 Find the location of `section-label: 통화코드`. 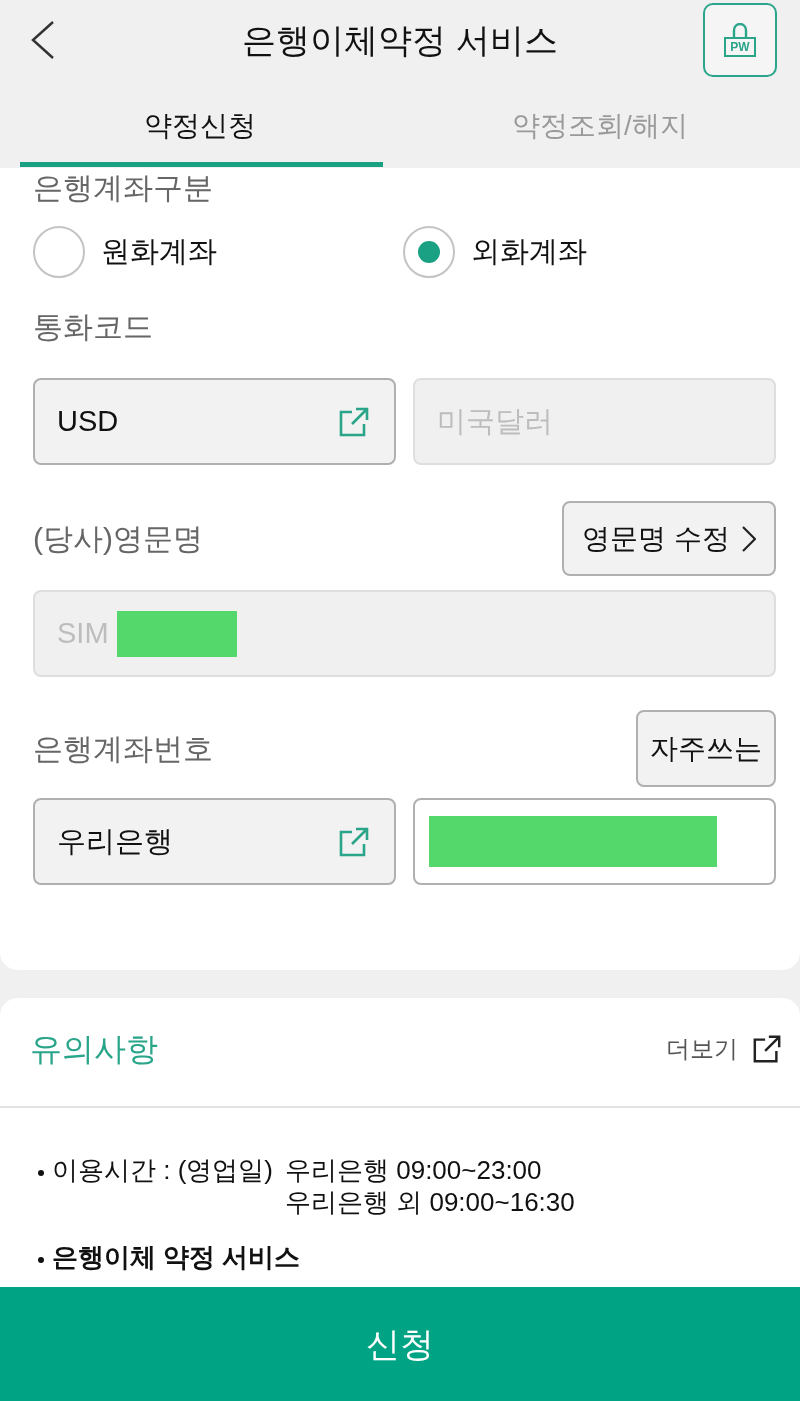

section-label: 통화코드 is located at coordinates (93, 327).